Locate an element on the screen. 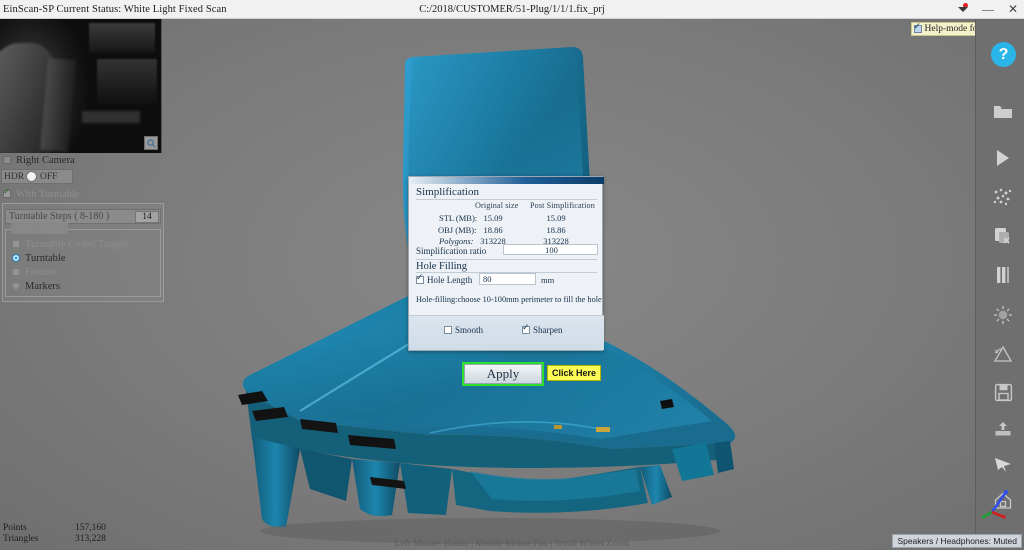 This screenshot has height=550, width=1024. magnifier-icon is located at coordinates (151, 143).